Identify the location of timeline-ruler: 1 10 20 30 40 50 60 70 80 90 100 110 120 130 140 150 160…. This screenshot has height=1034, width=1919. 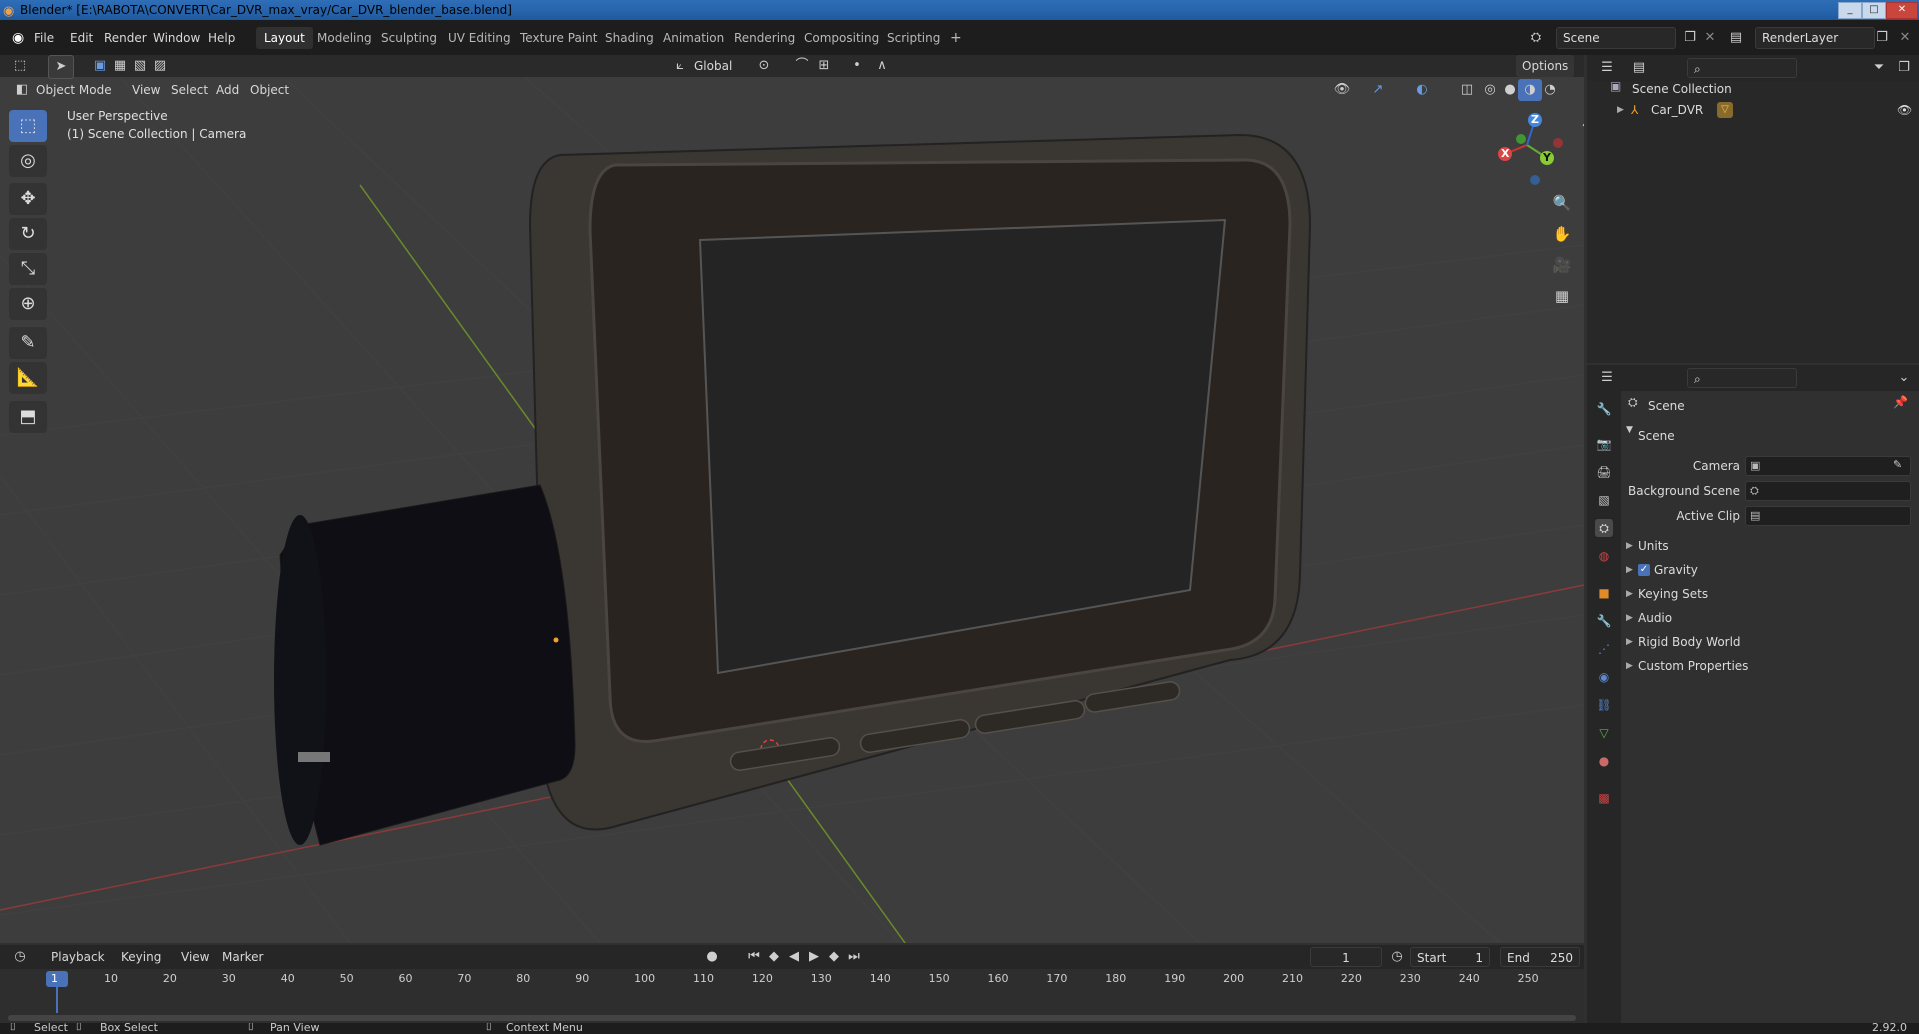
(792, 996).